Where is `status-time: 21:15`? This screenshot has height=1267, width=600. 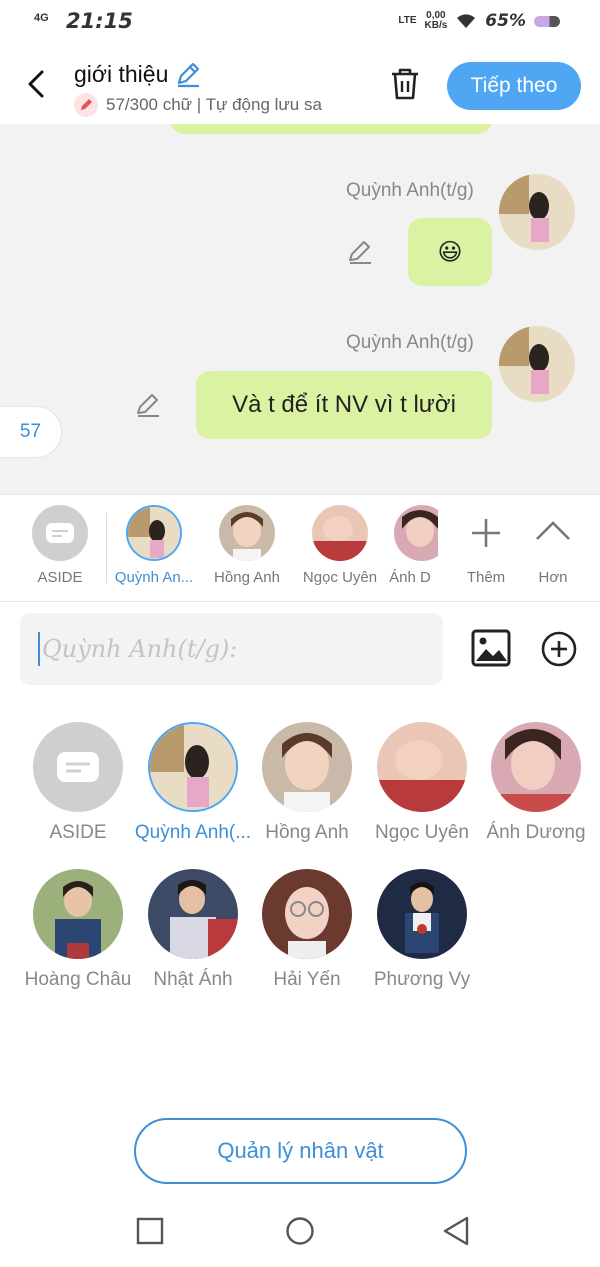
status-time: 21:15 is located at coordinates (99, 21).